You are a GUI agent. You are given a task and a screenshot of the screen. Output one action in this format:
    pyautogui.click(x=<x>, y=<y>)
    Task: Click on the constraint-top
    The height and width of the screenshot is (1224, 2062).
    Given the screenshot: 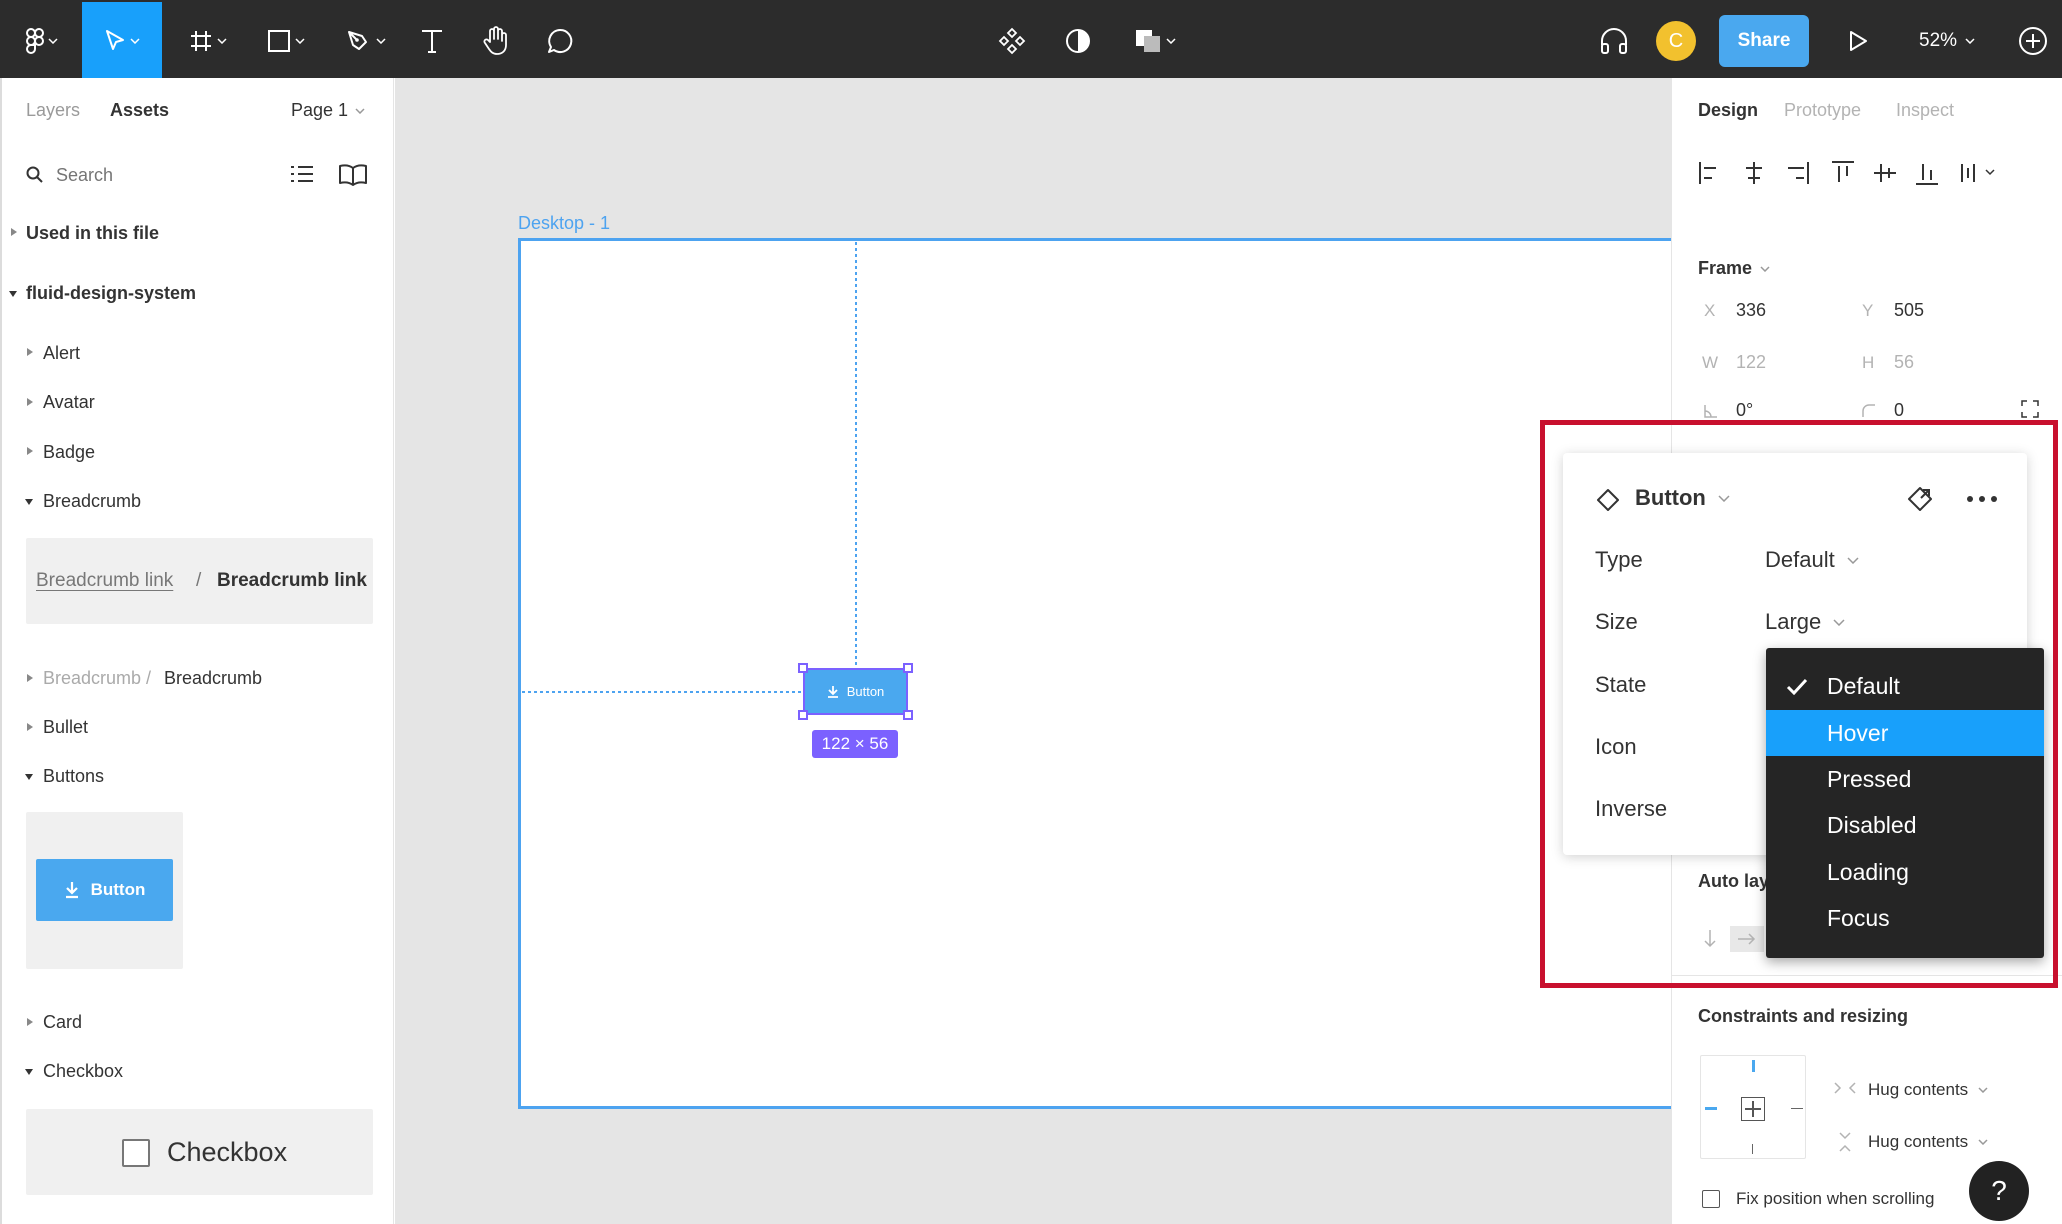 What is the action you would take?
    pyautogui.click(x=1753, y=1066)
    